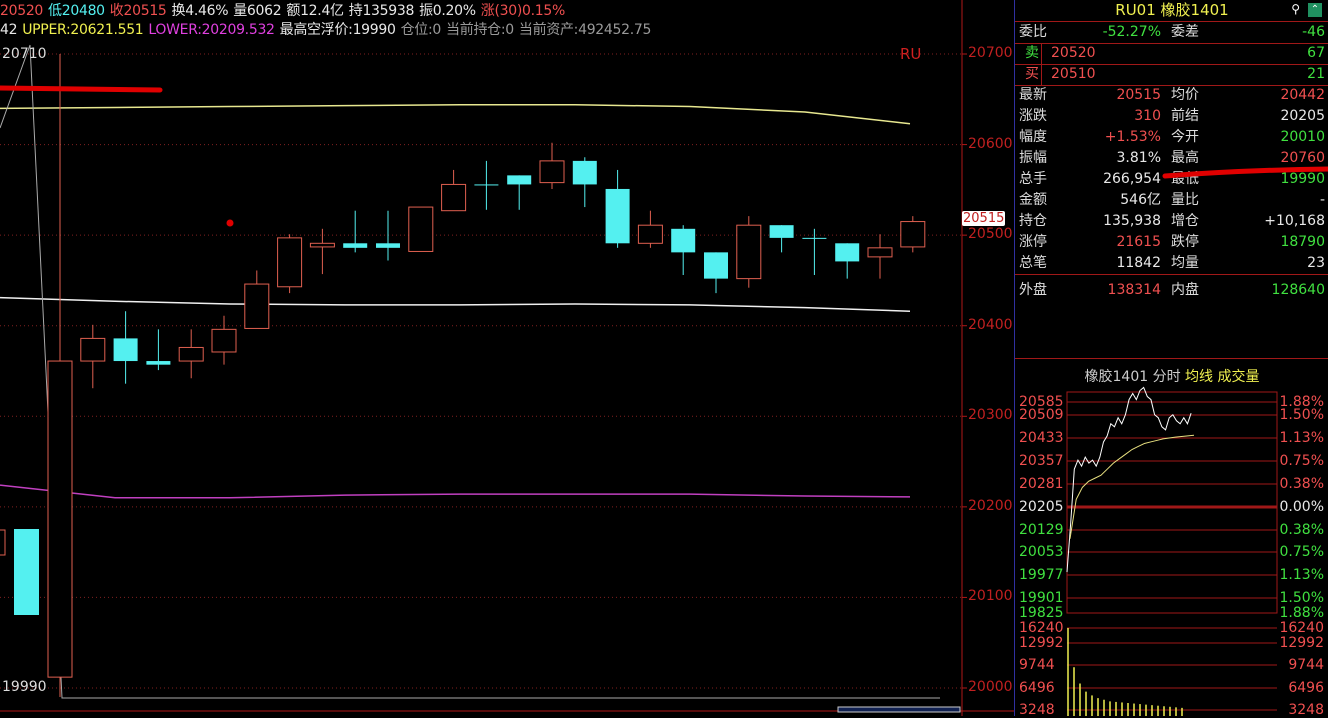 This screenshot has width=1328, height=718. I want to click on collapse-icon: ⌃, so click(1315, 10).